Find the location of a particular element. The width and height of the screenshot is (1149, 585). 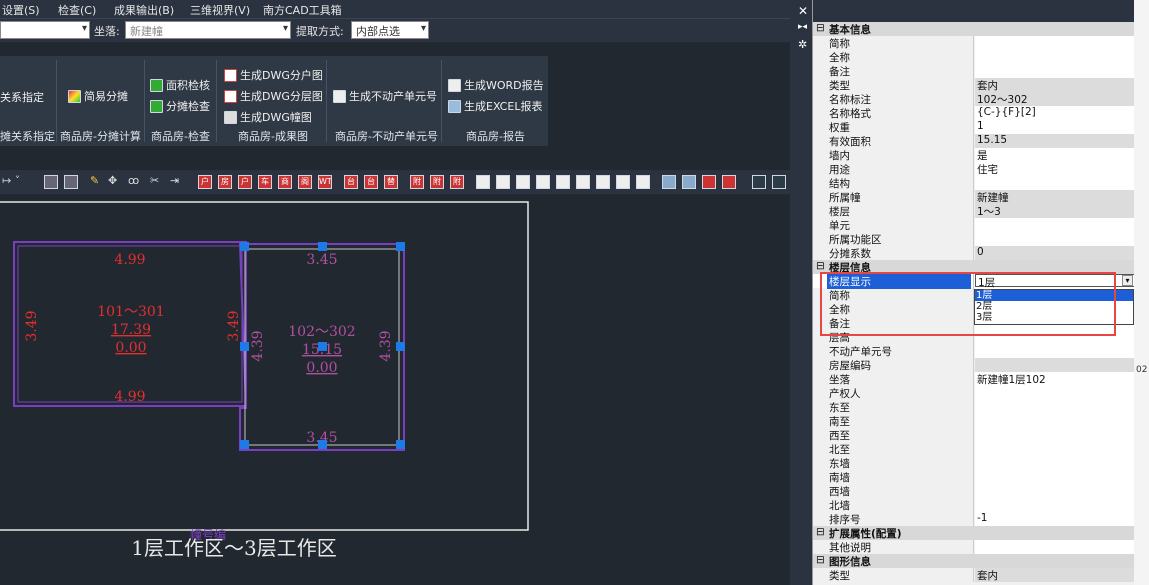

table-icon is located at coordinates (51, 182).